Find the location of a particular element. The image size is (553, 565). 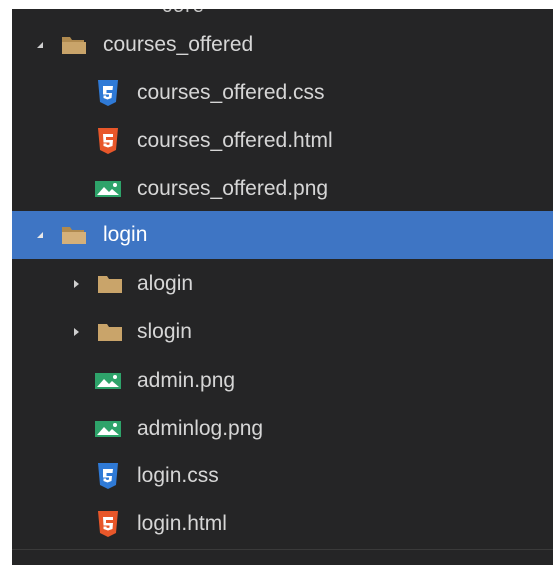

tree-row-alogin: alogin is located at coordinates (282, 284).